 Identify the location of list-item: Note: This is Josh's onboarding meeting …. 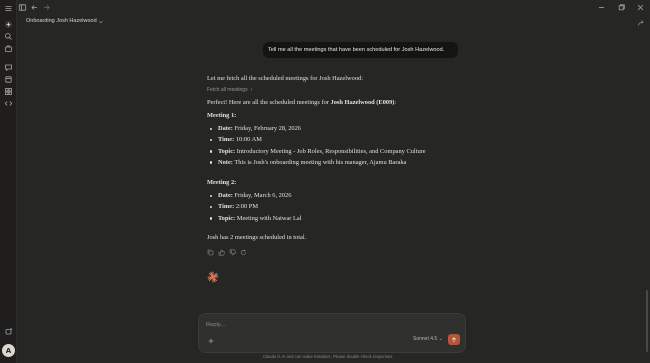
(316, 164).